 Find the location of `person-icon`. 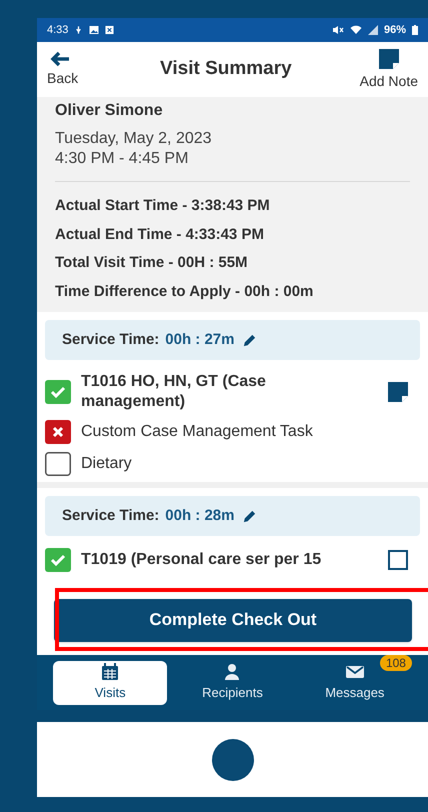

person-icon is located at coordinates (232, 671).